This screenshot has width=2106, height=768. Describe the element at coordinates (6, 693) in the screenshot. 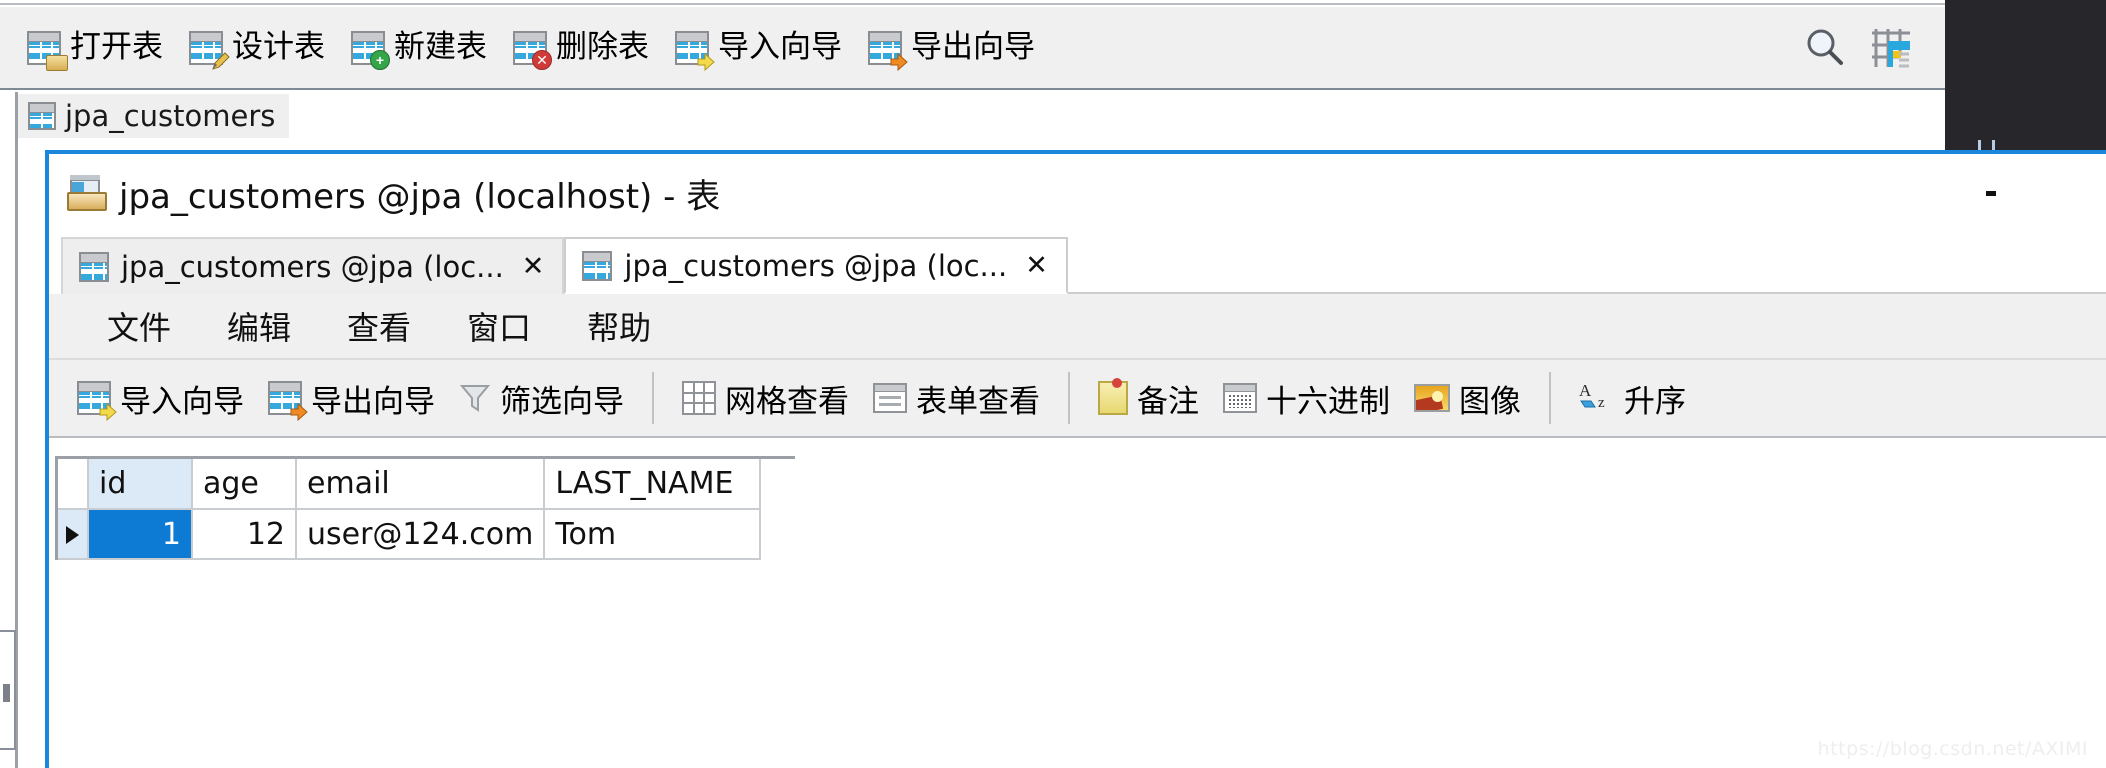

I see `splitter-grip-icon` at that location.